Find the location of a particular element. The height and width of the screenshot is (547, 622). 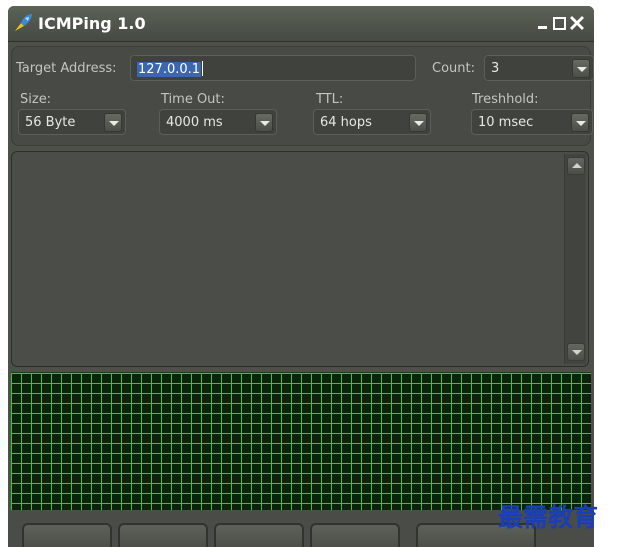

target-address-label: Target Address: is located at coordinates (66, 68).